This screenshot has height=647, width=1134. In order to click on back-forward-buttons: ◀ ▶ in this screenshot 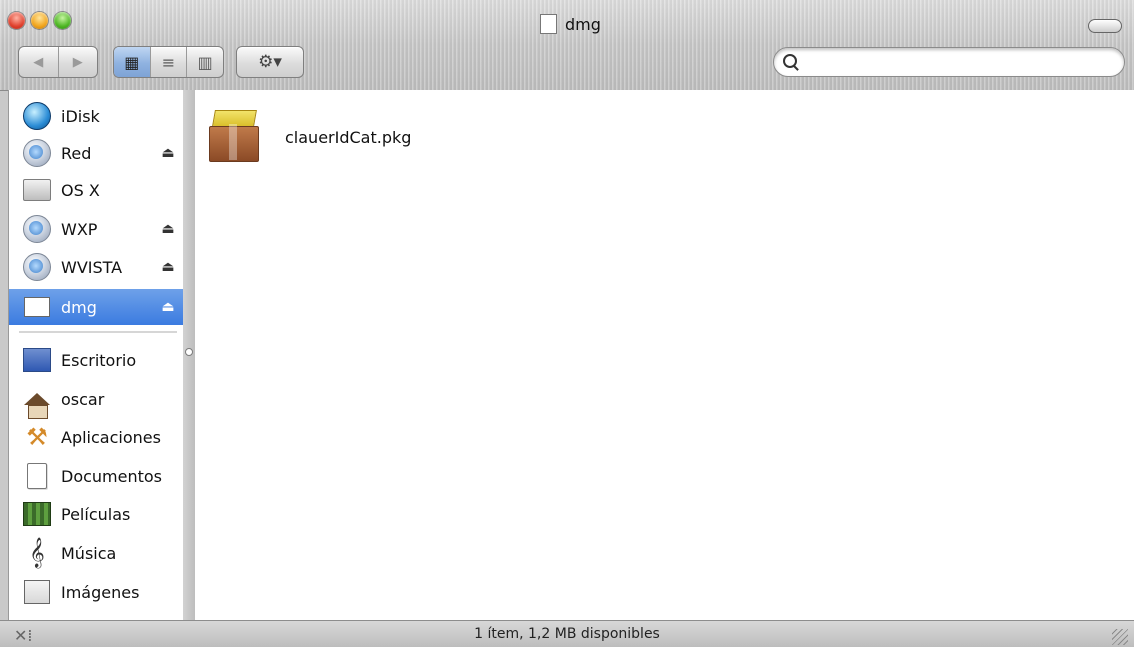, I will do `click(58, 62)`.